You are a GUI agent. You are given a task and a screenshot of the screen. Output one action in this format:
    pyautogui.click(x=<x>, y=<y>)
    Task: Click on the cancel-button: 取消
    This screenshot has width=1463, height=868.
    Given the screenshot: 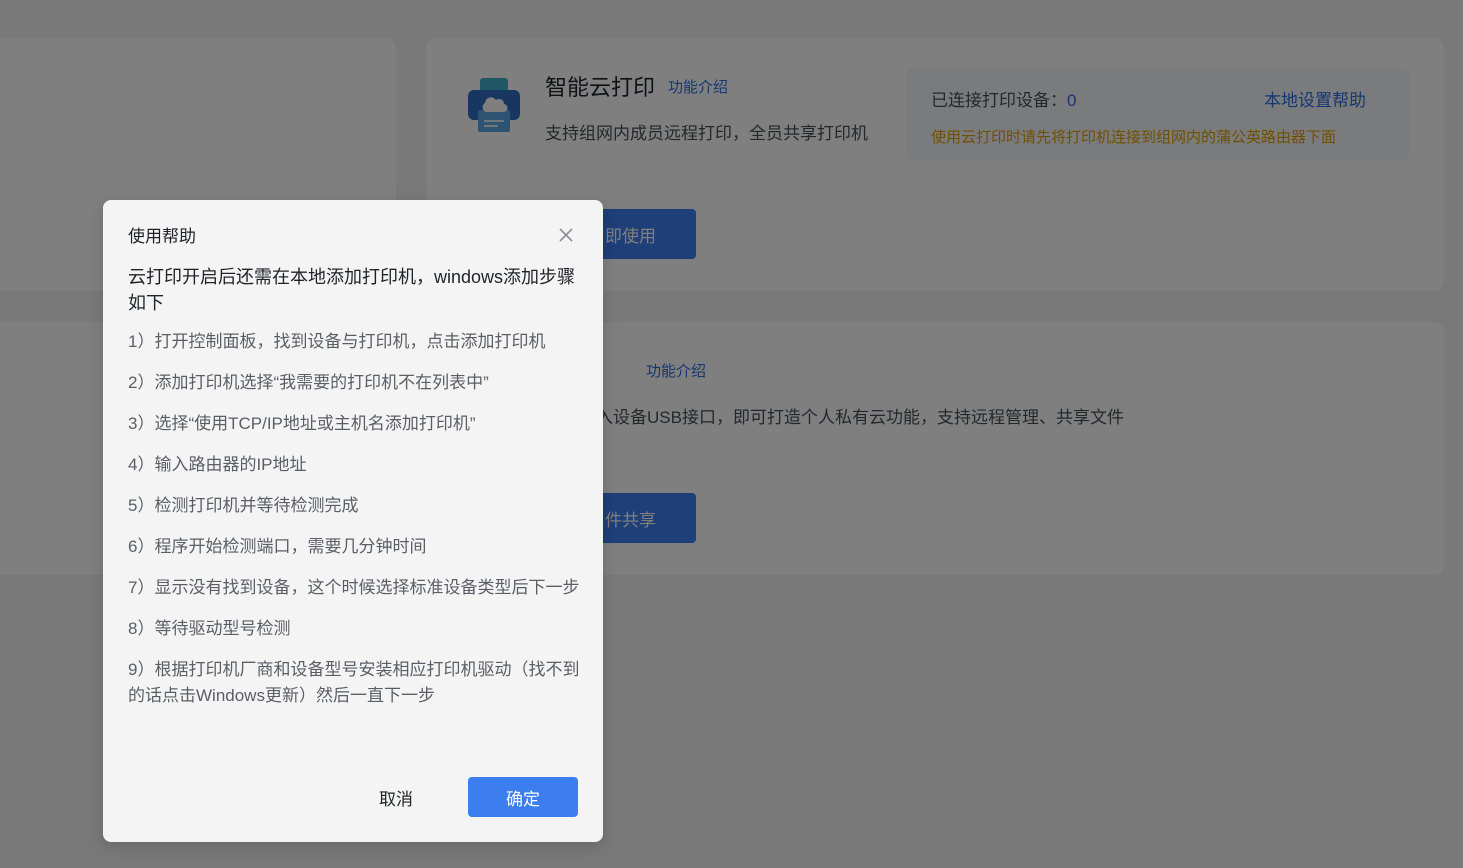 What is the action you would take?
    pyautogui.click(x=396, y=797)
    